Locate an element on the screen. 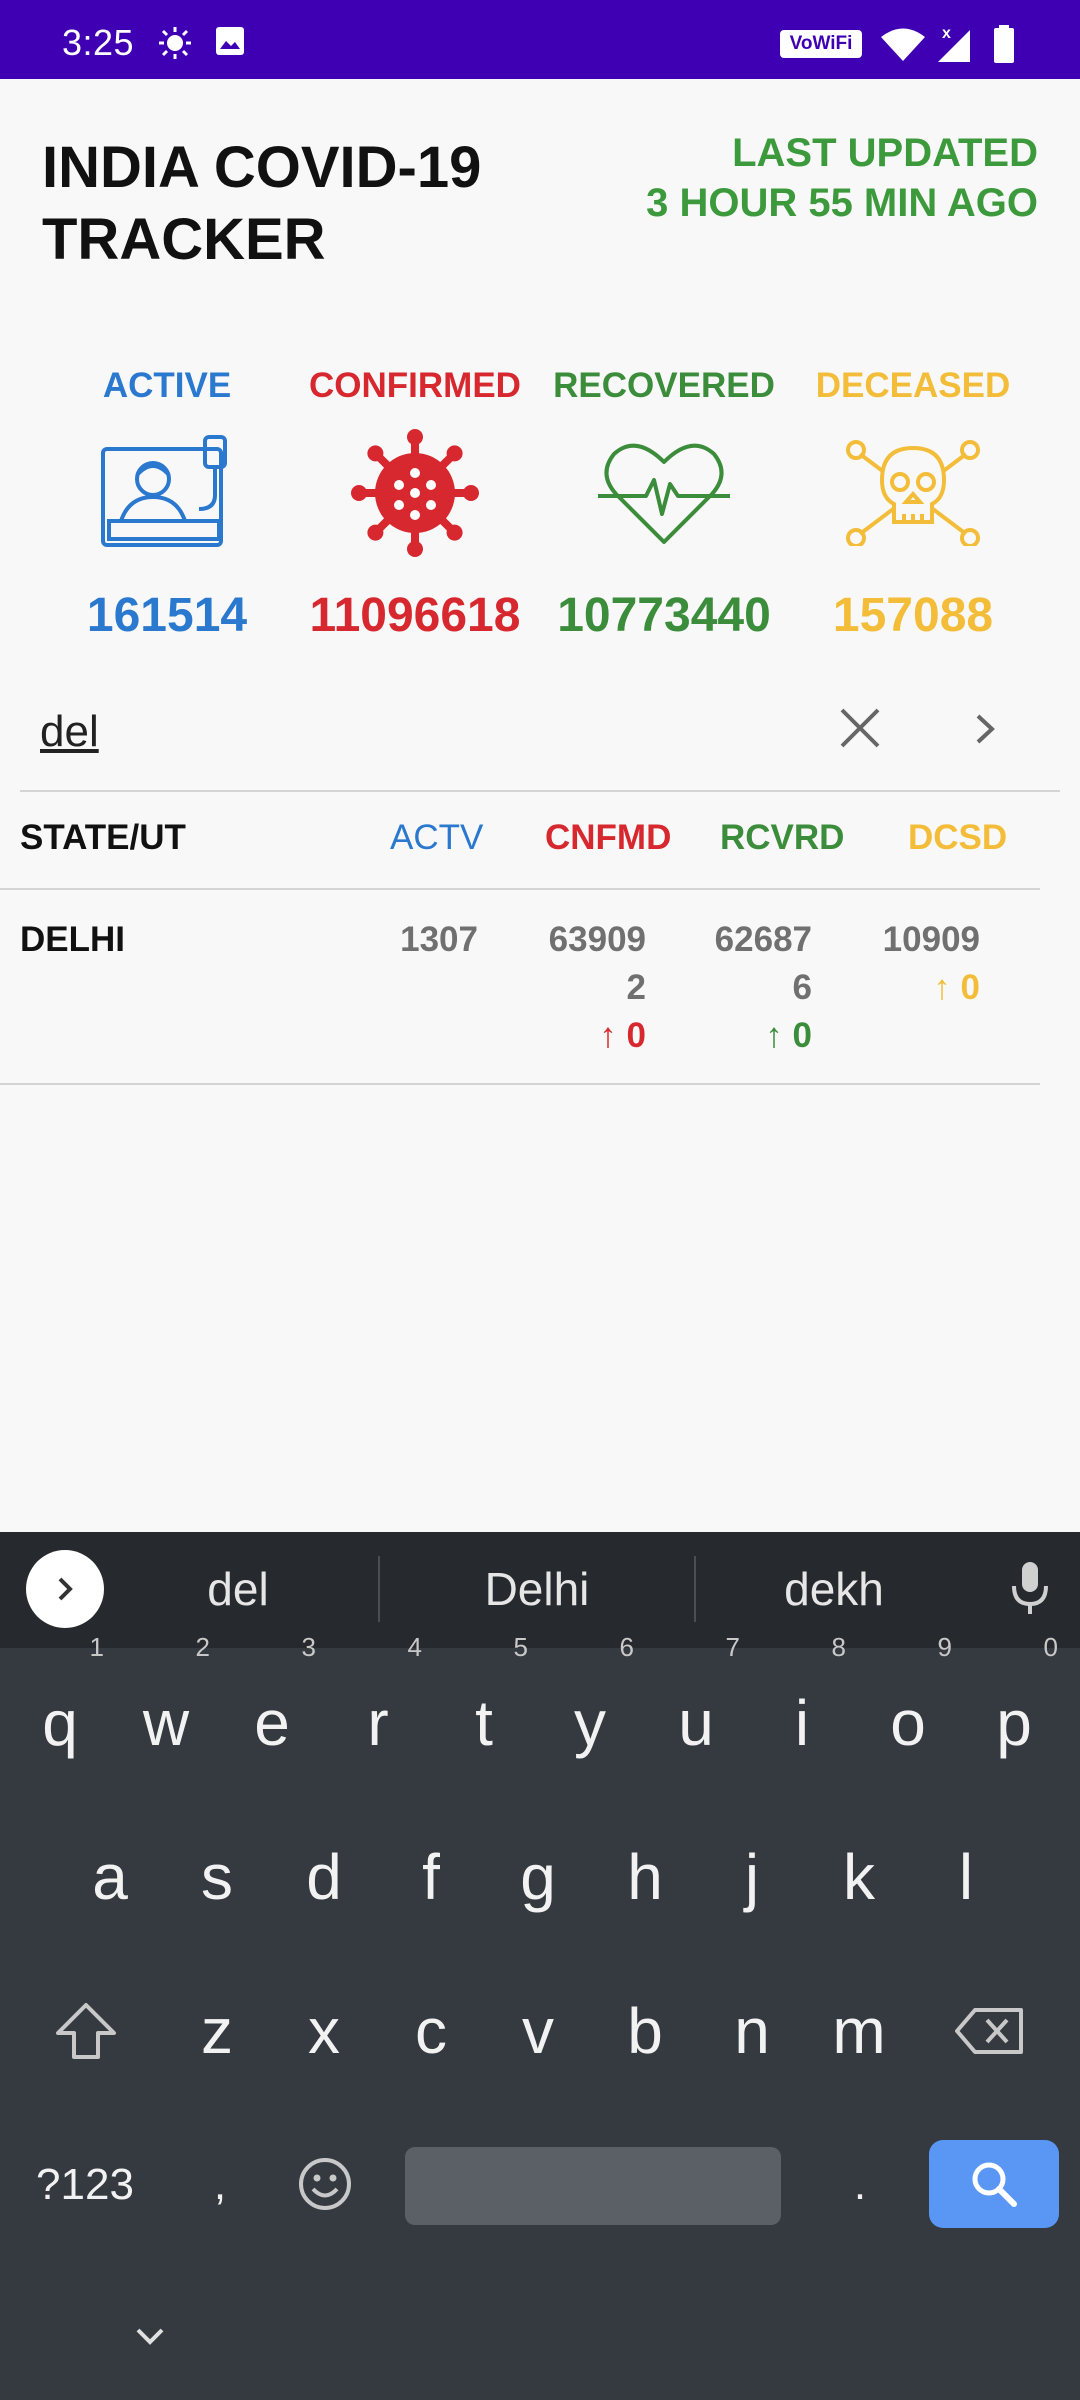 This screenshot has height=2400, width=1080. key-c: c is located at coordinates (431, 2031).